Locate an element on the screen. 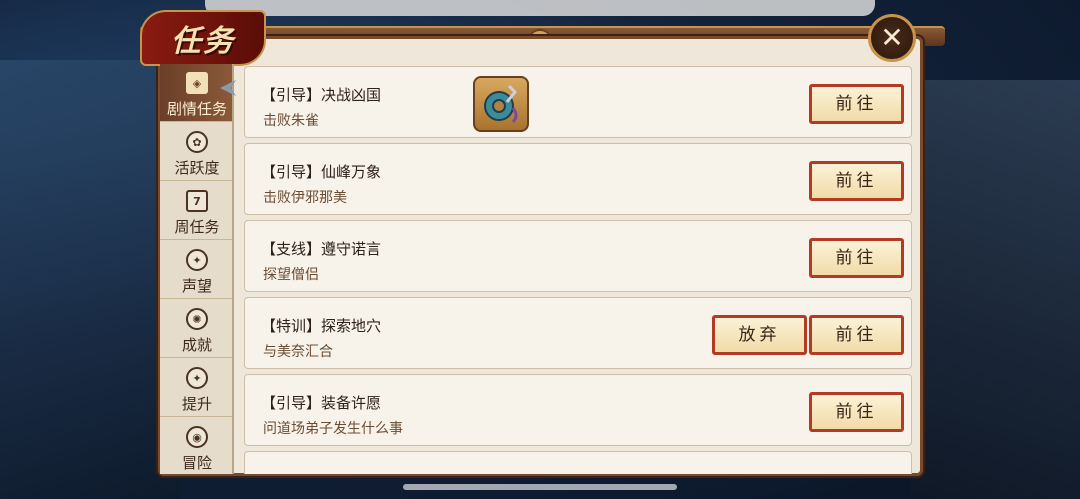  task-row: 【引导】决战凶国 击败朱雀 前往 is located at coordinates (578, 102).